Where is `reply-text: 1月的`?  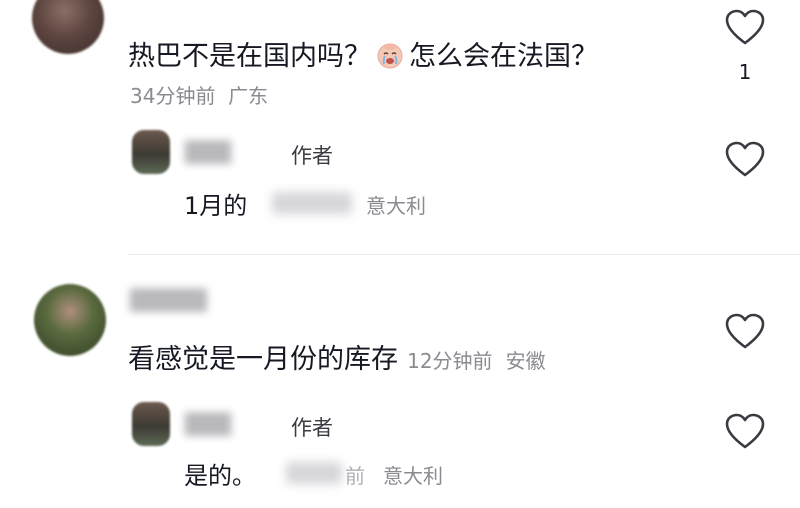 reply-text: 1月的 is located at coordinates (216, 206).